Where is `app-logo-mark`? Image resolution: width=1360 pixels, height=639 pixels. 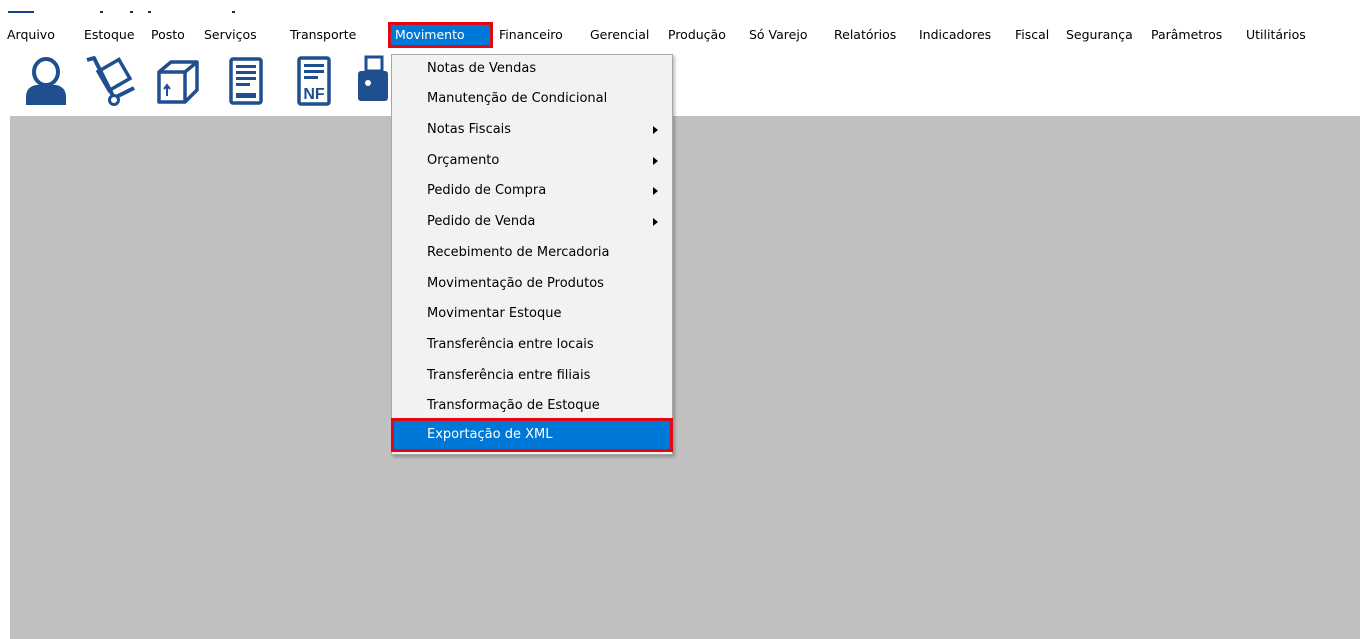 app-logo-mark is located at coordinates (21, 12).